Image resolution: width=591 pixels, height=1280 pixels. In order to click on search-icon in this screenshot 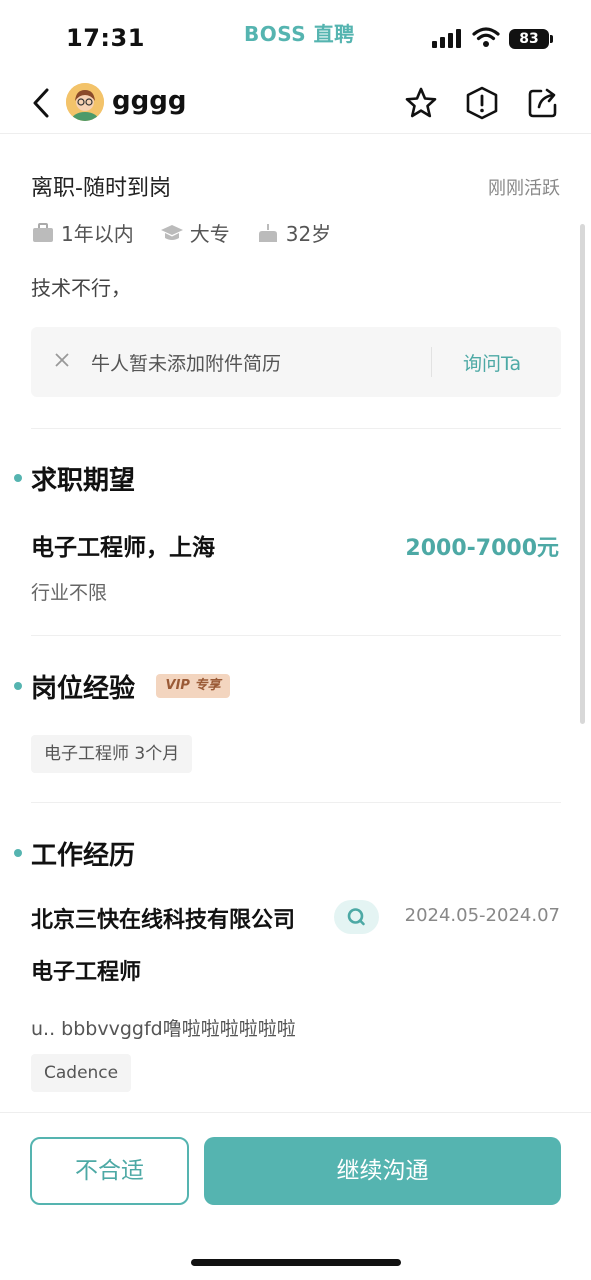, I will do `click(356, 917)`.